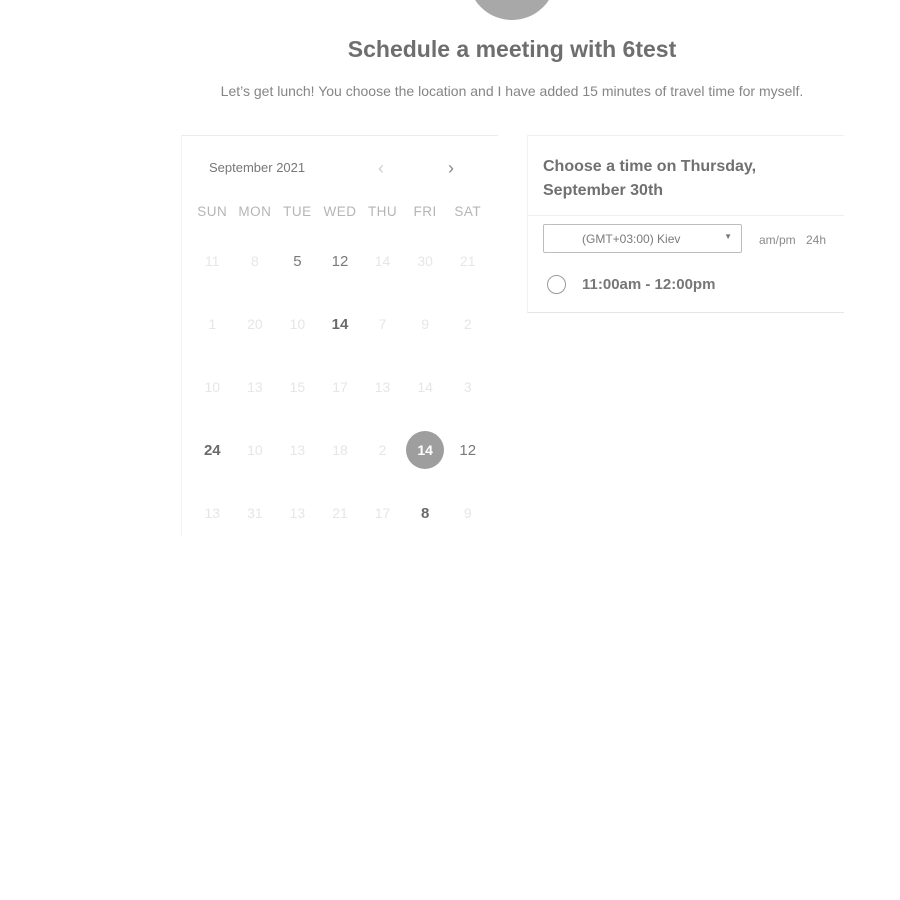  I want to click on chevron-left-icon: ‹, so click(381, 168).